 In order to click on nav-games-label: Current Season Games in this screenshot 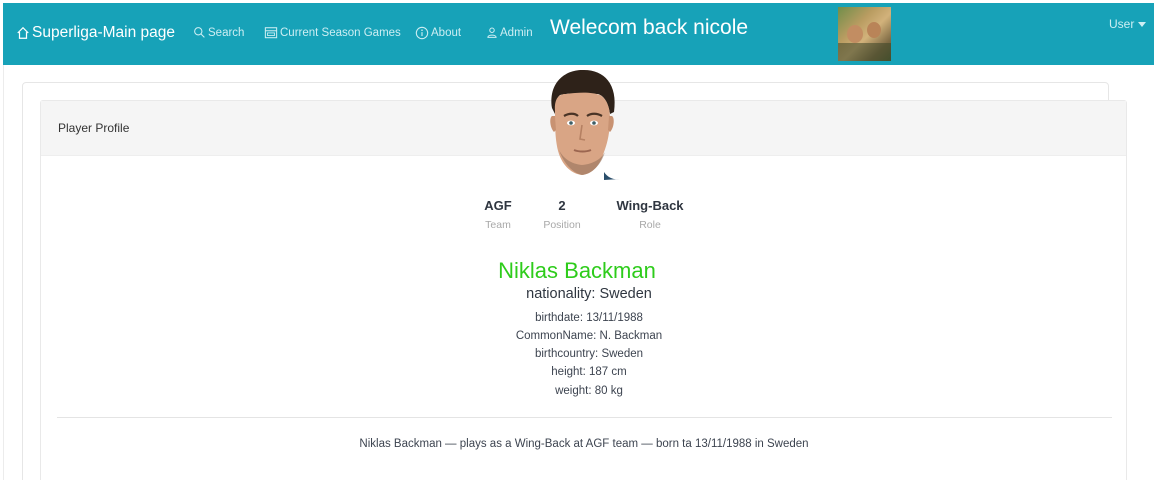, I will do `click(340, 32)`.